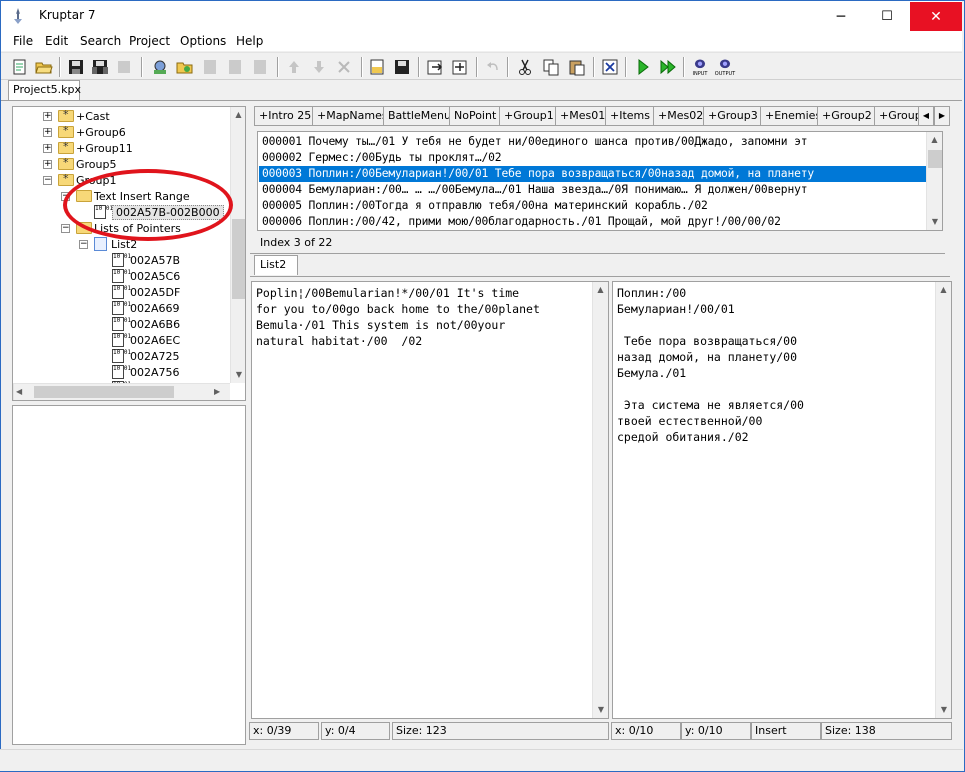  I want to click on tree-item: 10 01 002A57B, so click(138, 260).